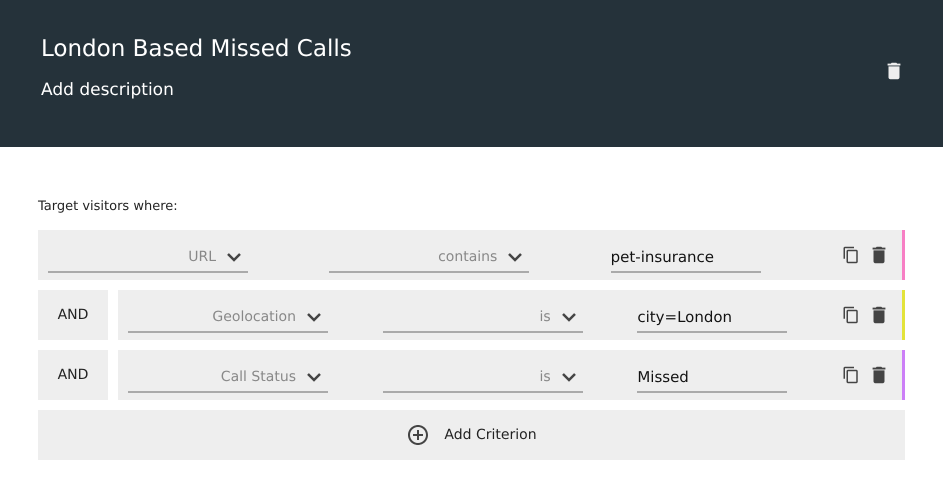 The image size is (943, 486). What do you see at coordinates (108, 206) in the screenshot?
I see `criteria-label: Target visitors where:` at bounding box center [108, 206].